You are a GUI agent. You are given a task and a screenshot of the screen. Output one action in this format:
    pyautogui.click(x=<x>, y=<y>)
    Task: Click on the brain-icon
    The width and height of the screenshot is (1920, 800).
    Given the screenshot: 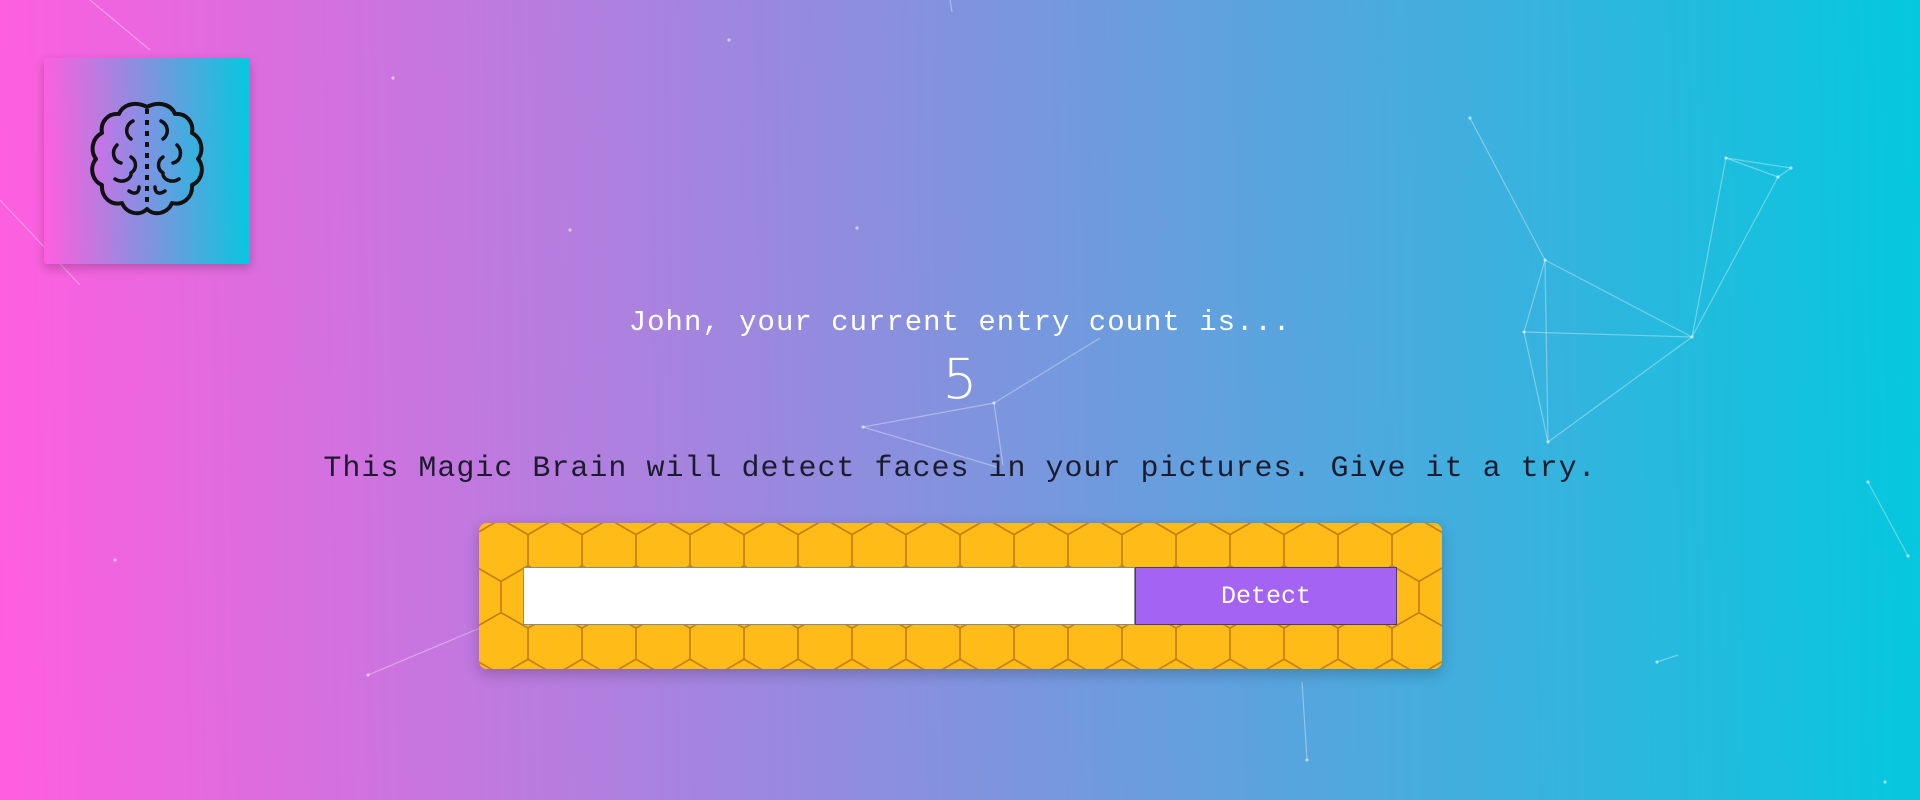 What is the action you would take?
    pyautogui.click(x=147, y=158)
    